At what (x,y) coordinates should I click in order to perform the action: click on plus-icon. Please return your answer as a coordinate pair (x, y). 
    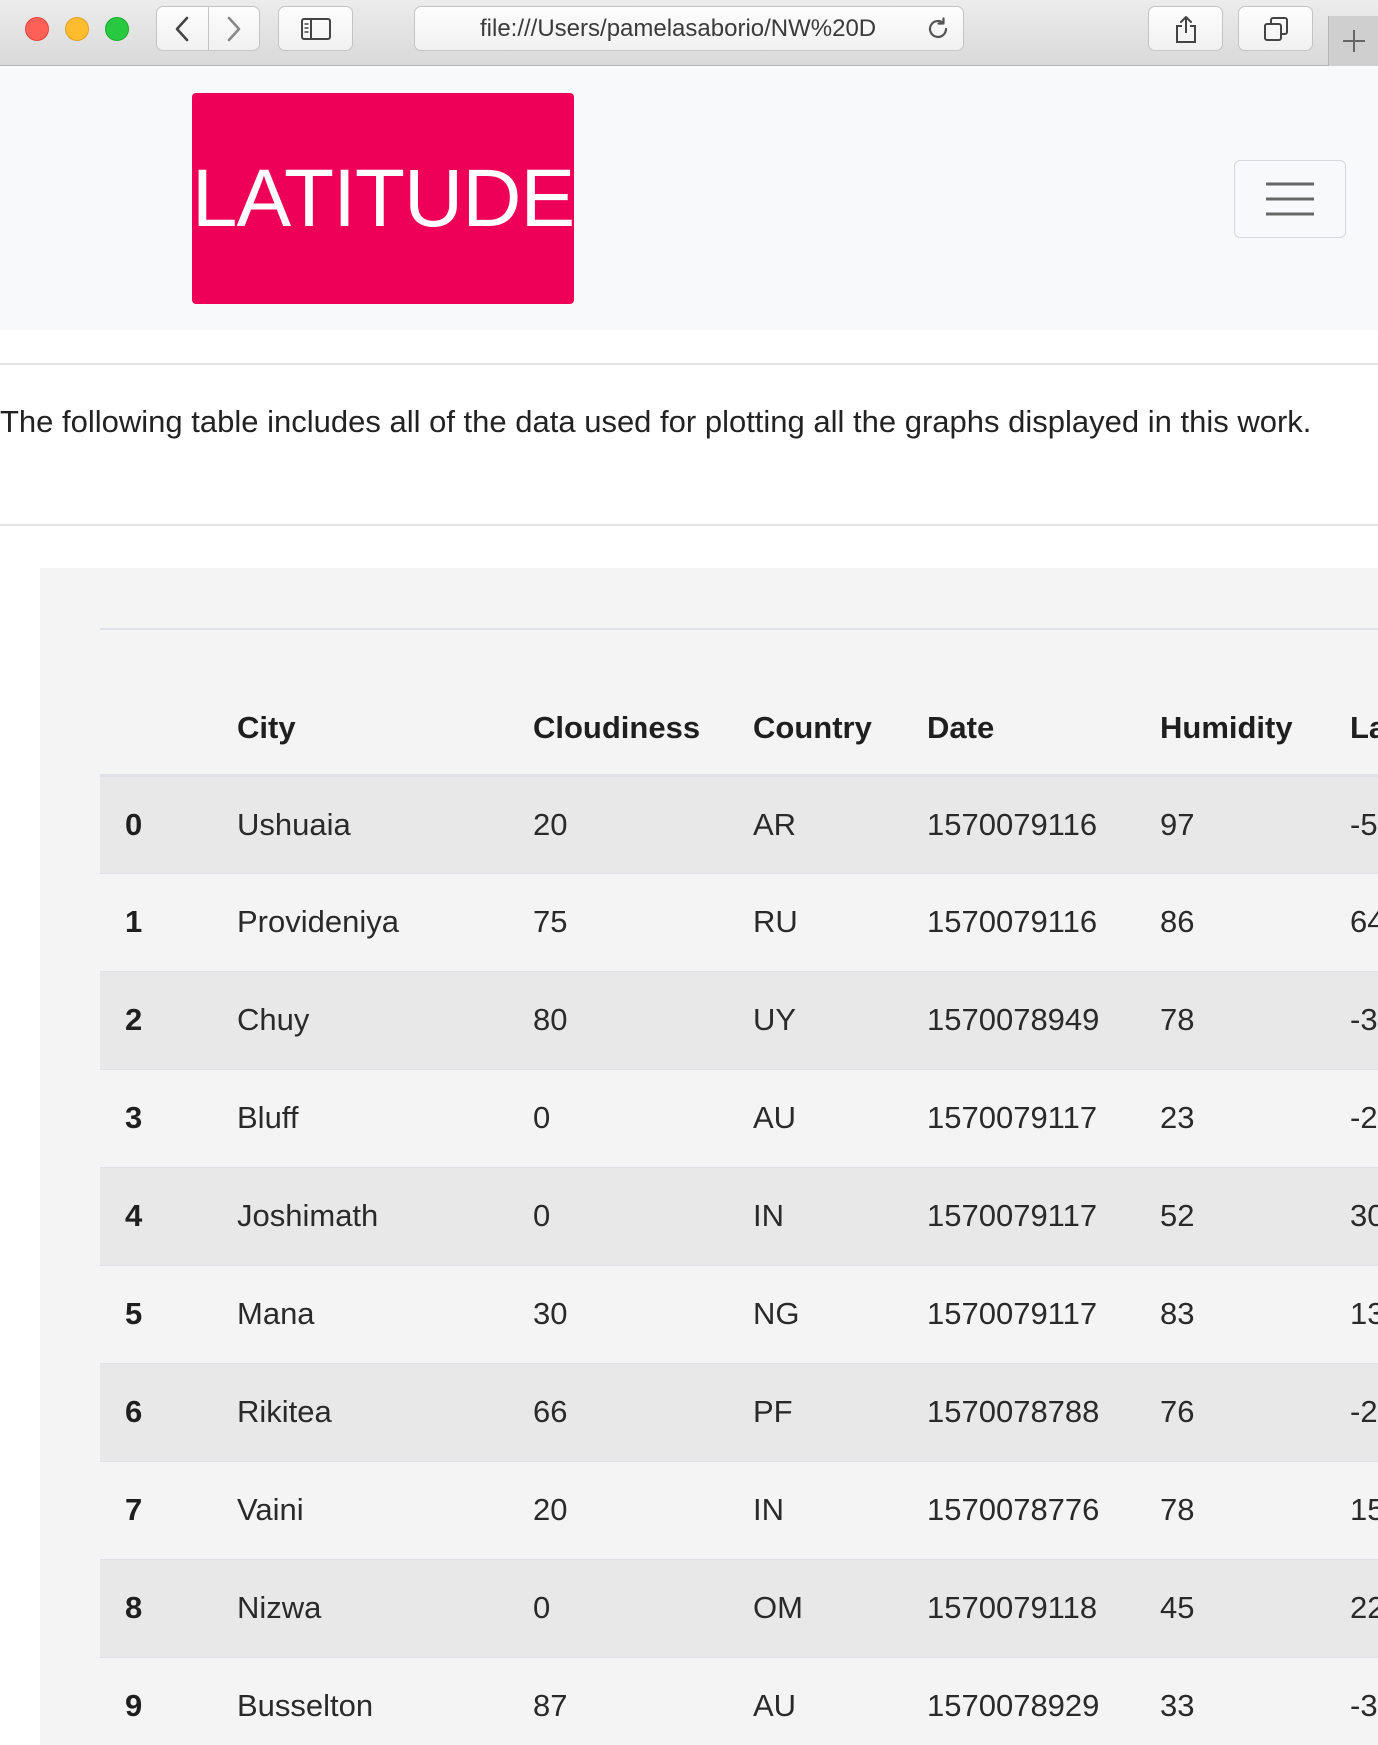
    Looking at the image, I should click on (1353, 41).